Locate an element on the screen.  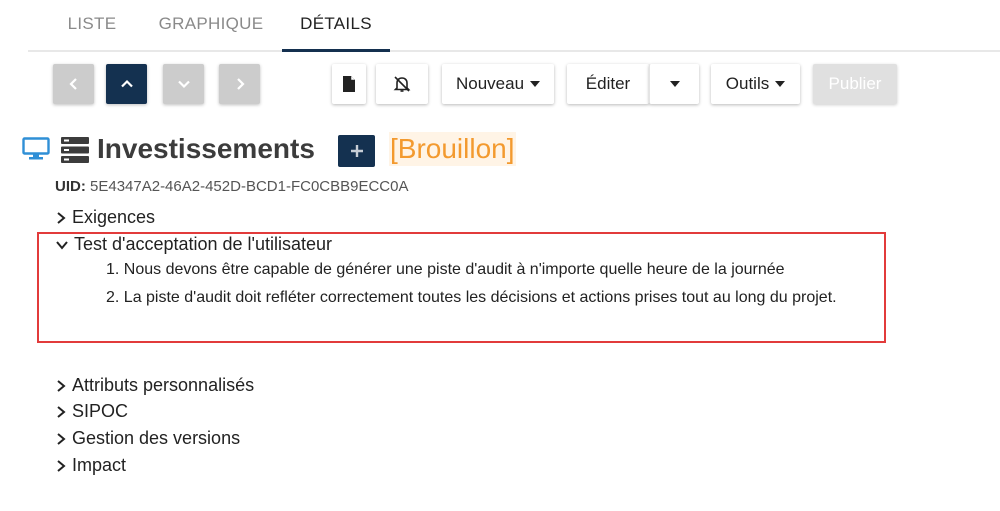
section-label: Impact is located at coordinates (99, 465).